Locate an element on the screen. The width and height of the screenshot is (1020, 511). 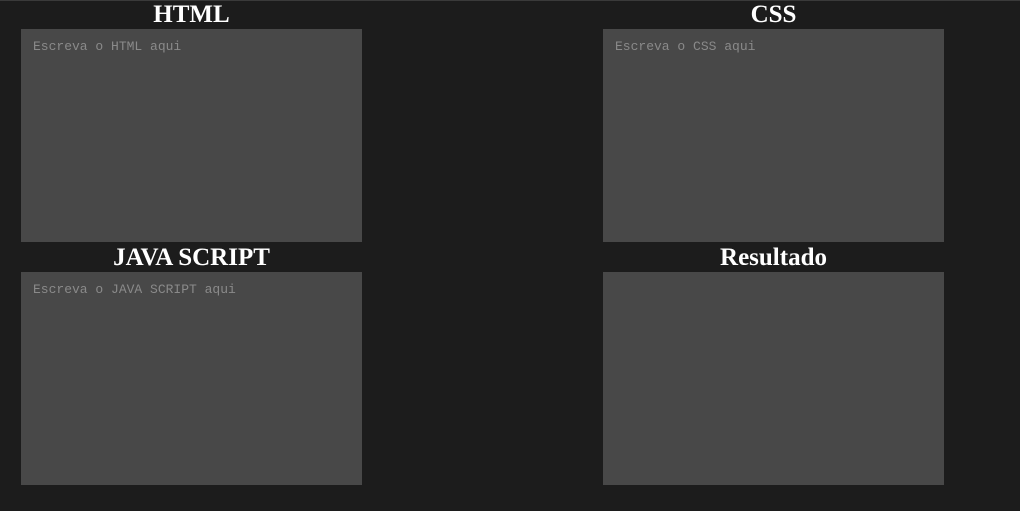
js-panel-title: JAVA SCRIPT is located at coordinates (191, 257).